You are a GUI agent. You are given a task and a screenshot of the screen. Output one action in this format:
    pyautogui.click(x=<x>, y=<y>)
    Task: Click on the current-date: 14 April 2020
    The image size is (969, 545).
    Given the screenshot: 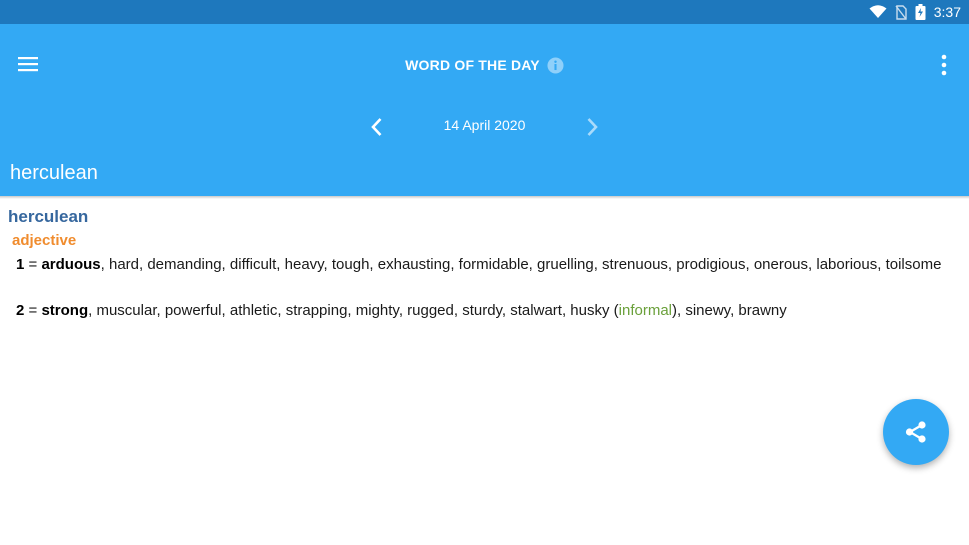 What is the action you would take?
    pyautogui.click(x=484, y=125)
    